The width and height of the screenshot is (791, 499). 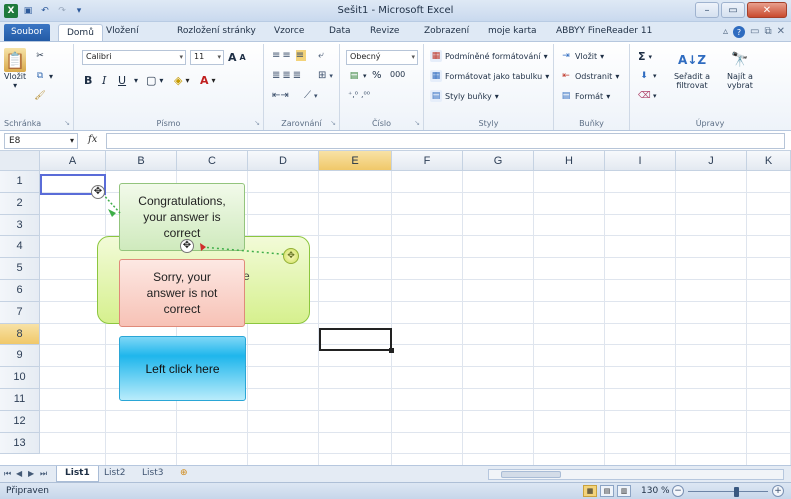 What do you see at coordinates (607, 491) in the screenshot?
I see `page-layout-view-icon: ▤` at bounding box center [607, 491].